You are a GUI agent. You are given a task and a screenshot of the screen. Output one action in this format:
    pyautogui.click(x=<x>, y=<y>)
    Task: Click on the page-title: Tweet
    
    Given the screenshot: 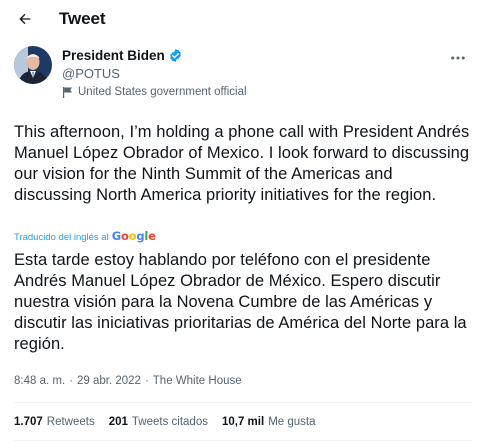 What is the action you would take?
    pyautogui.click(x=82, y=18)
    